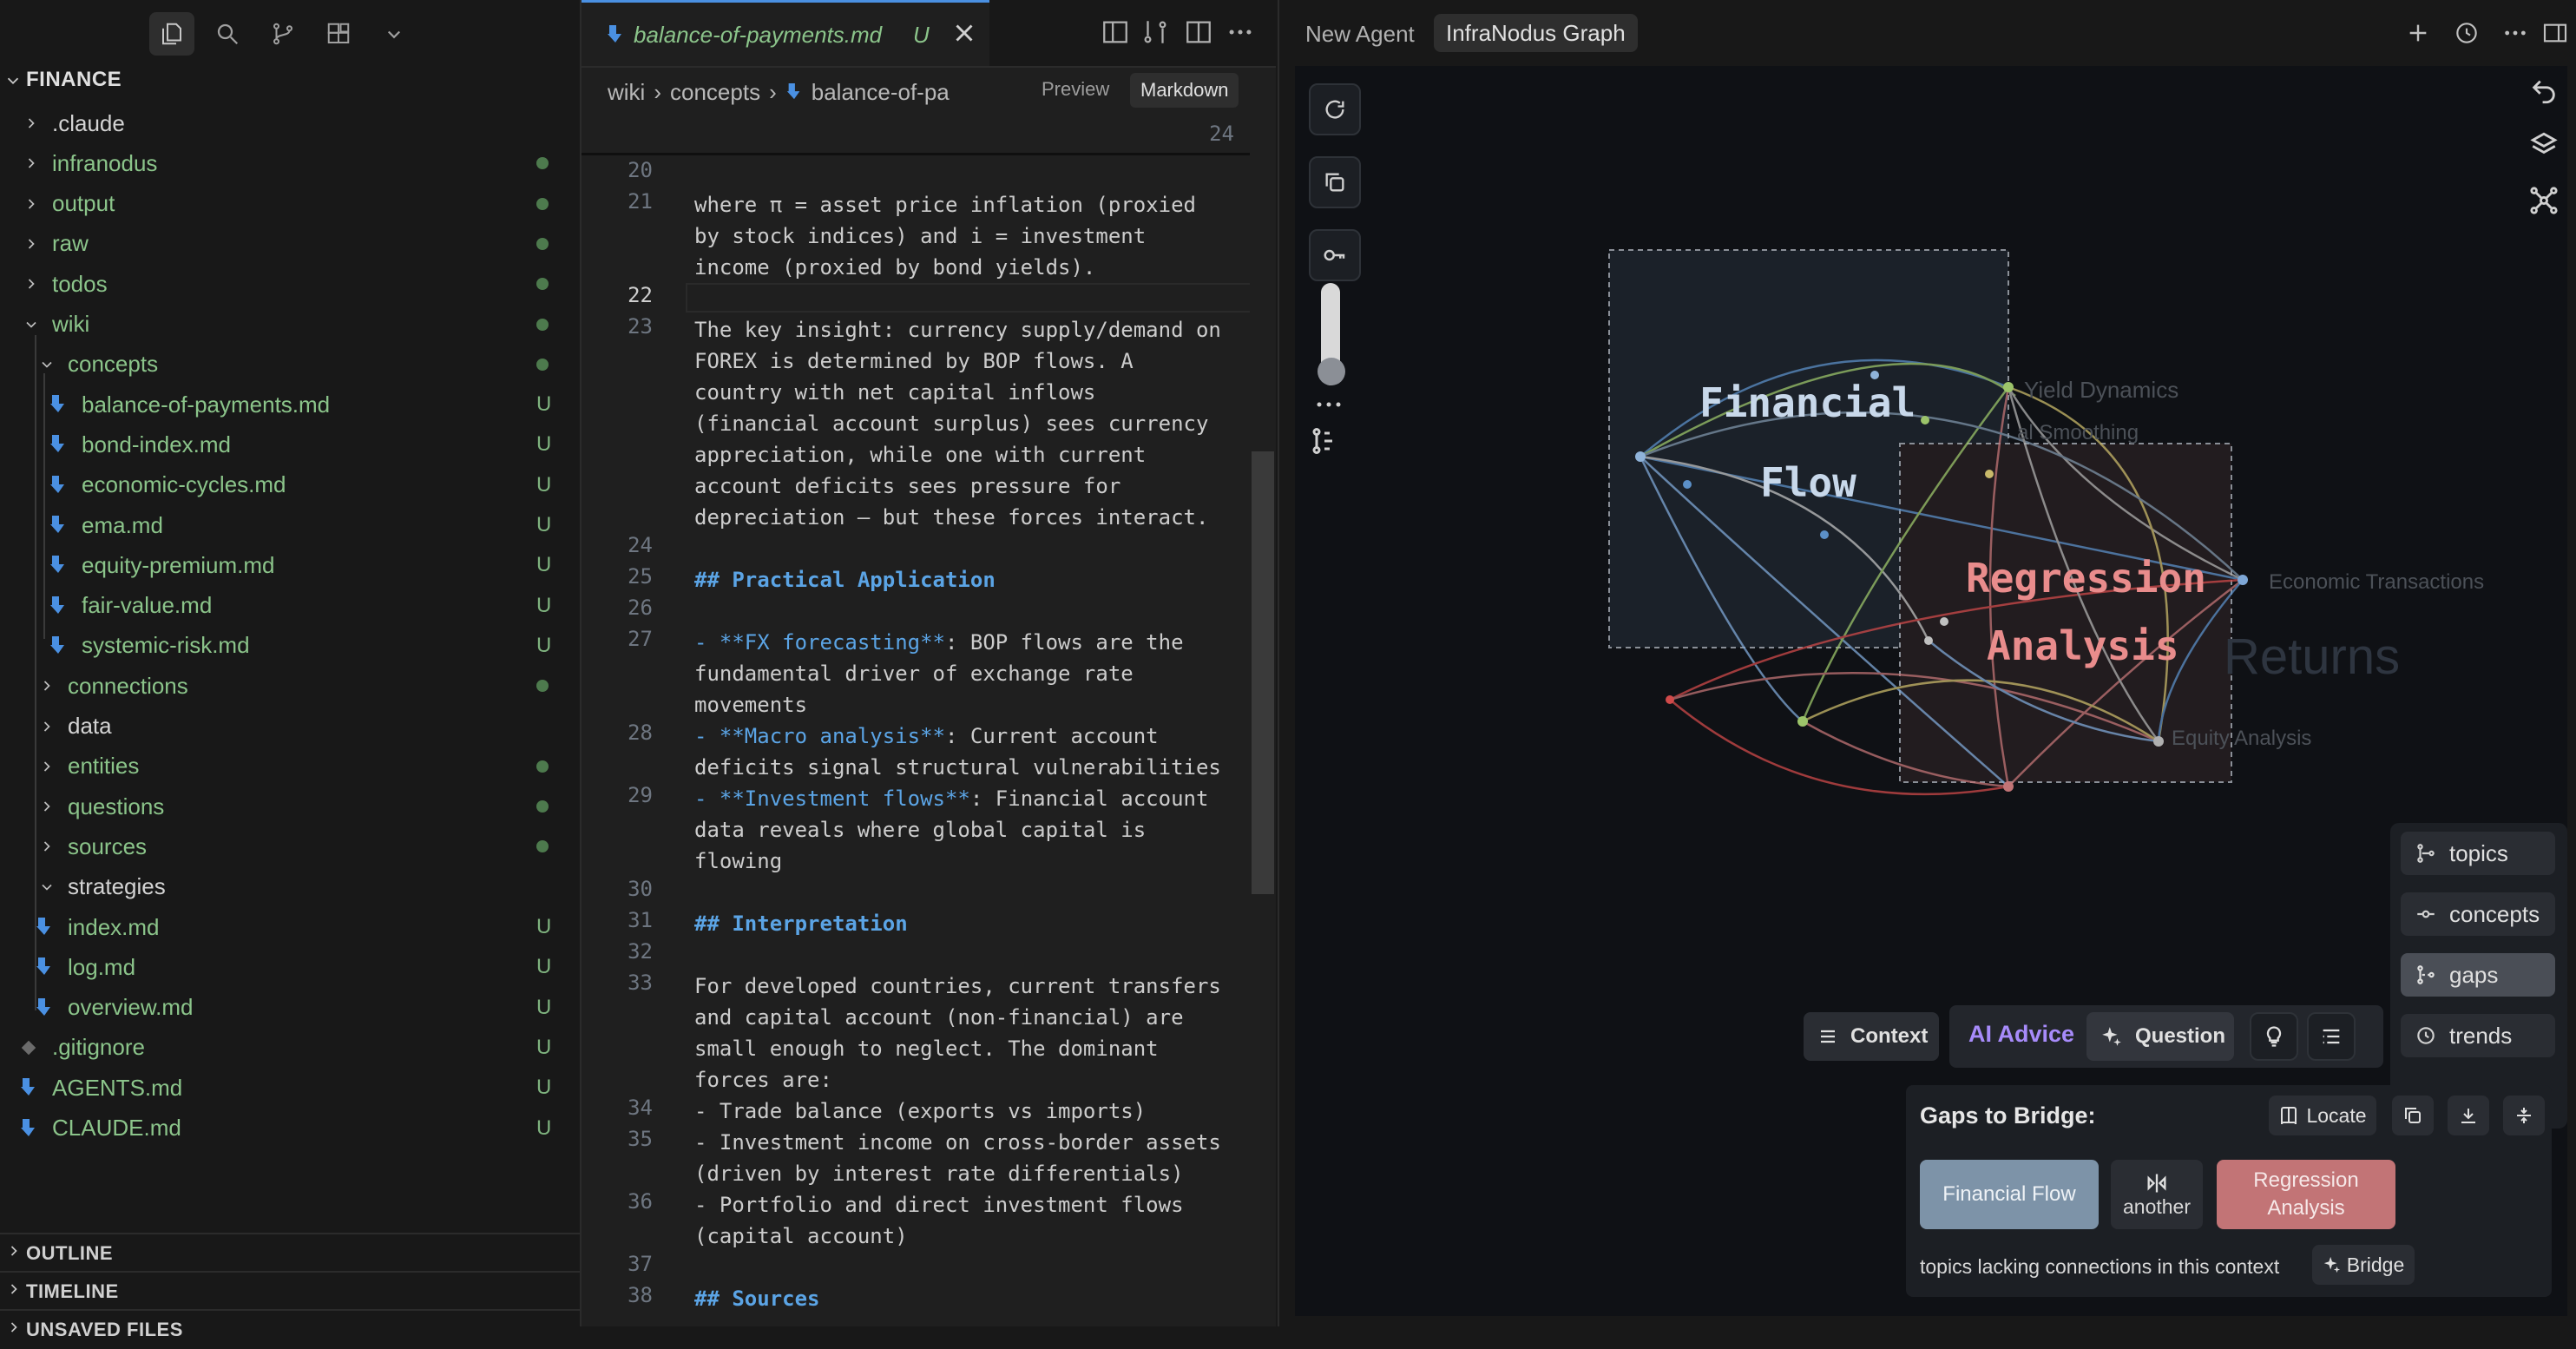 The height and width of the screenshot is (1349, 2576). I want to click on editor-tab: balance-of-payments.md U, so click(785, 33).